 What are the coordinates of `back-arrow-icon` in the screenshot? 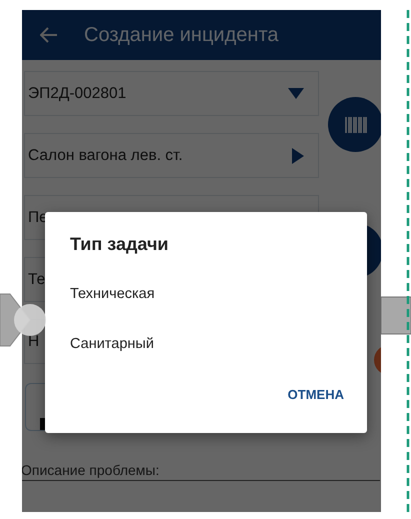 It's located at (49, 35).